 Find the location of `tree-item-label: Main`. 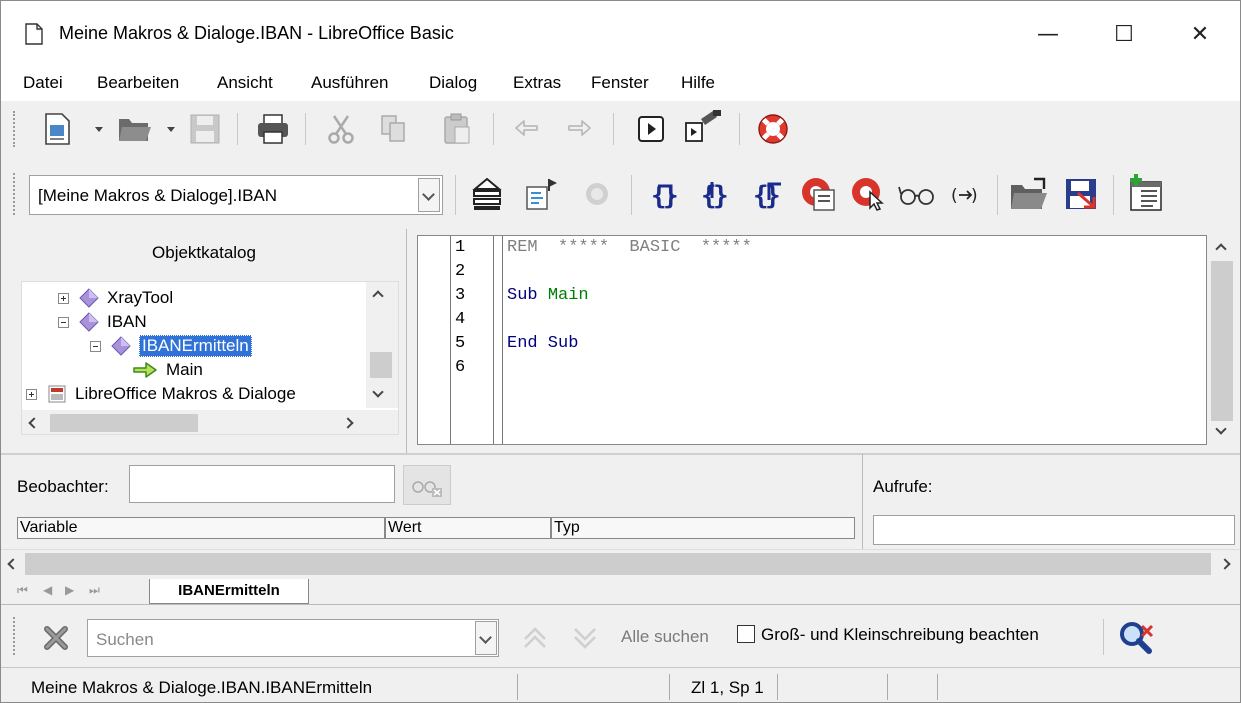

tree-item-label: Main is located at coordinates (184, 369).